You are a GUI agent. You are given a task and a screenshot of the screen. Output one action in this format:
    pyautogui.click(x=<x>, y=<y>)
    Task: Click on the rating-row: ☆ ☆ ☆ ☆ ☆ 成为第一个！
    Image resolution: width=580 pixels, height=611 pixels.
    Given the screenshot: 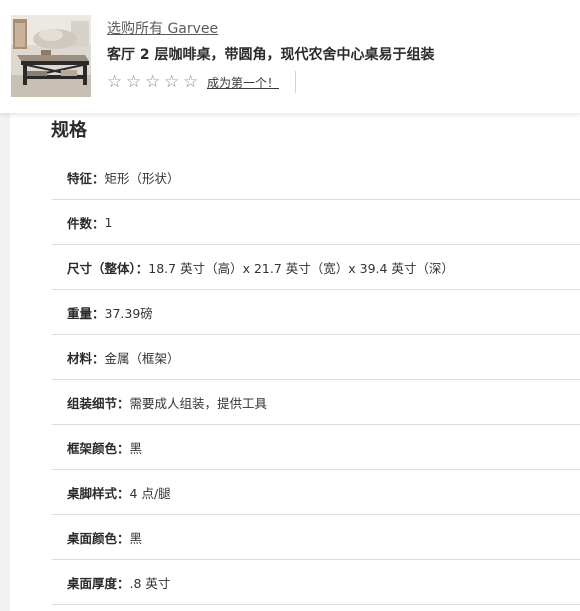 What is the action you would take?
    pyautogui.click(x=202, y=82)
    